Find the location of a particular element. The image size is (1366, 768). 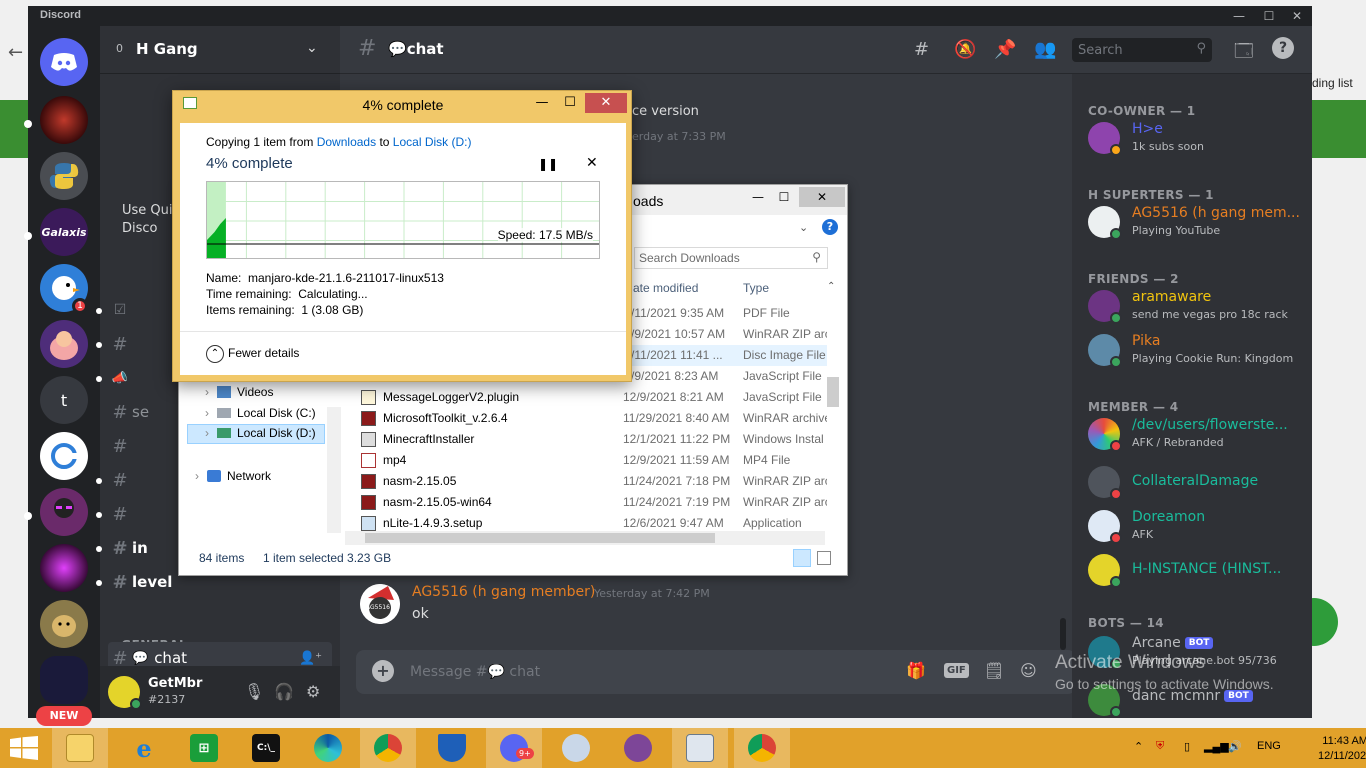

threads-icon: # is located at coordinates (921, 49).